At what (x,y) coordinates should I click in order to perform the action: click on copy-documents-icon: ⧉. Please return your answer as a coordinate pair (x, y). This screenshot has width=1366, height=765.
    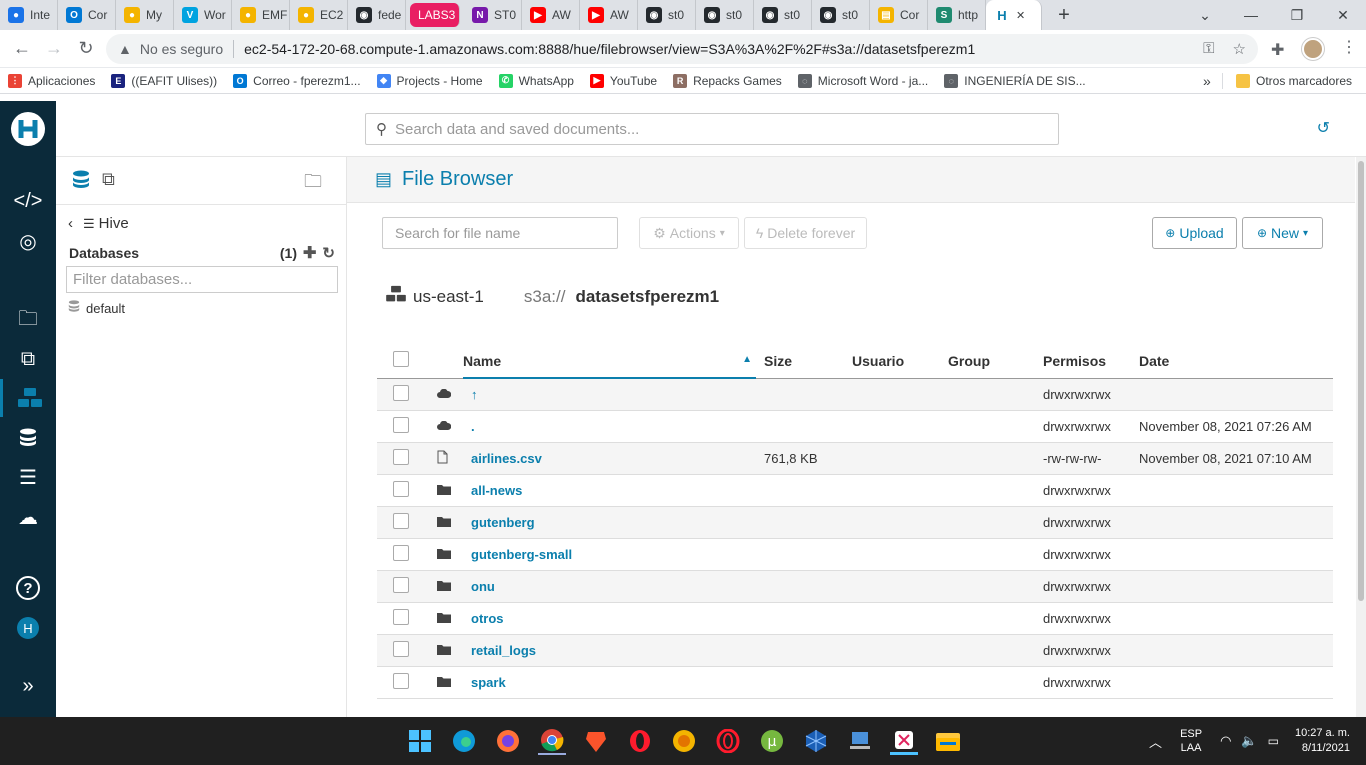
    Looking at the image, I should click on (28, 359).